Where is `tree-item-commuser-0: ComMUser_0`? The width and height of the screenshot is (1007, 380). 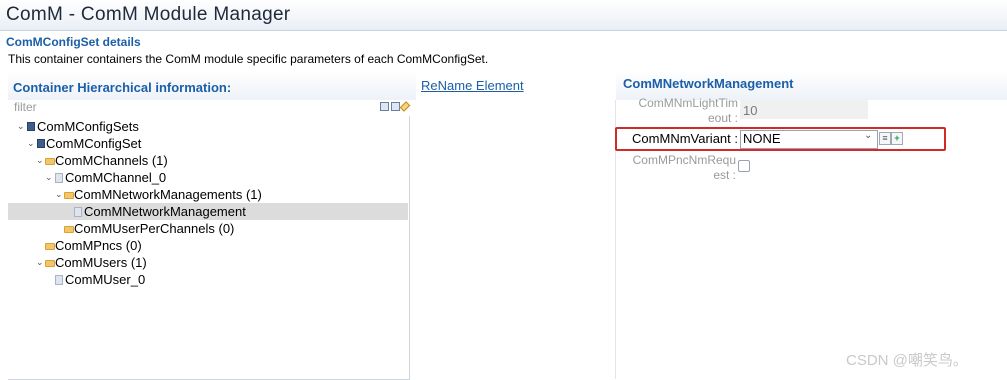 tree-item-commuser-0: ComMUser_0 is located at coordinates (208, 279).